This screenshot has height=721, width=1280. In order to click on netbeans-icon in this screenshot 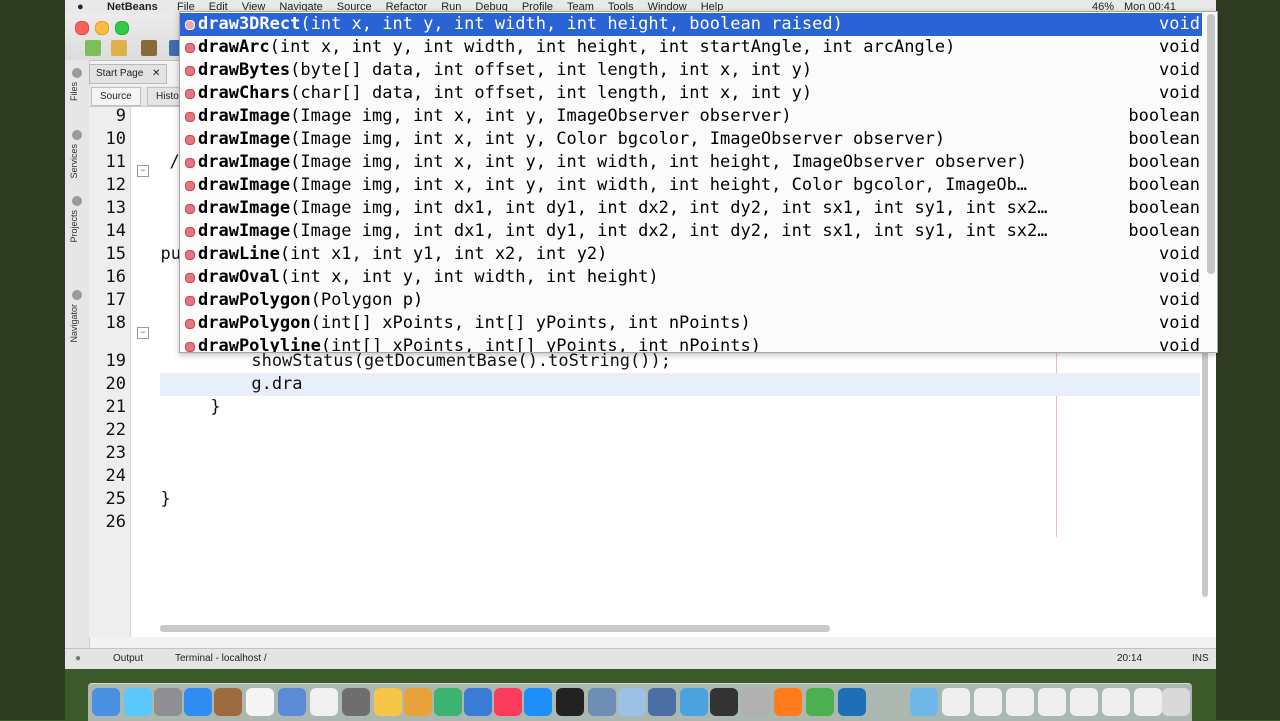, I will do `click(632, 702)`.